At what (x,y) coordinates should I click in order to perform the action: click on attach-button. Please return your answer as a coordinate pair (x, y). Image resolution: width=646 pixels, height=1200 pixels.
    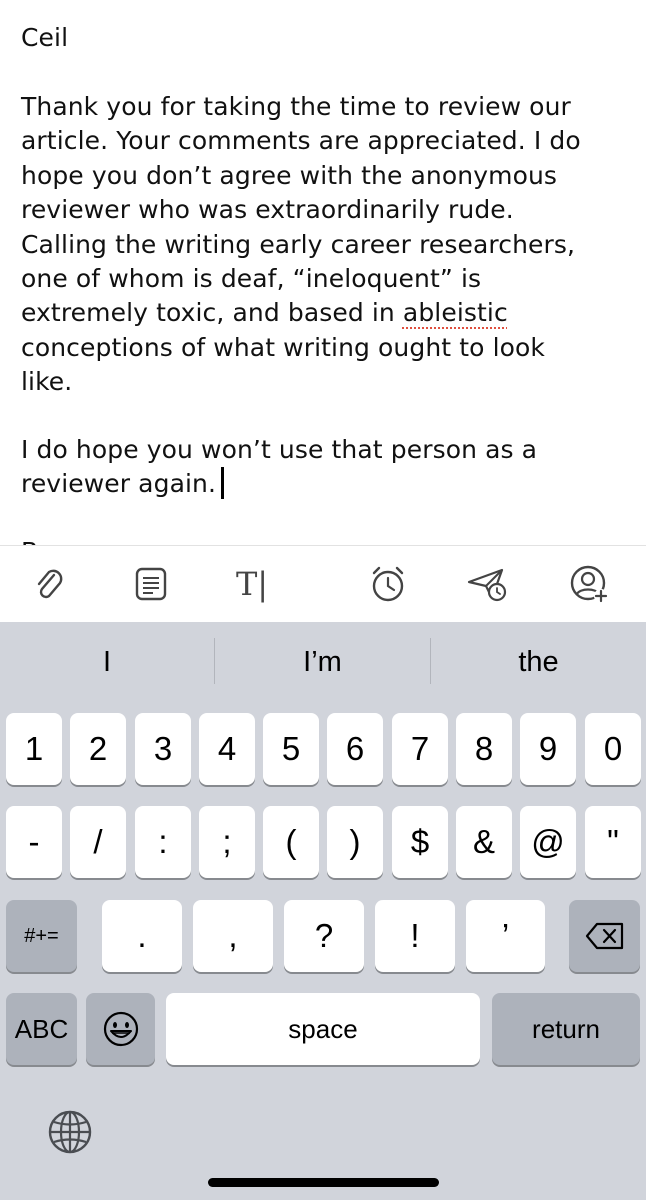
    Looking at the image, I should click on (49, 584).